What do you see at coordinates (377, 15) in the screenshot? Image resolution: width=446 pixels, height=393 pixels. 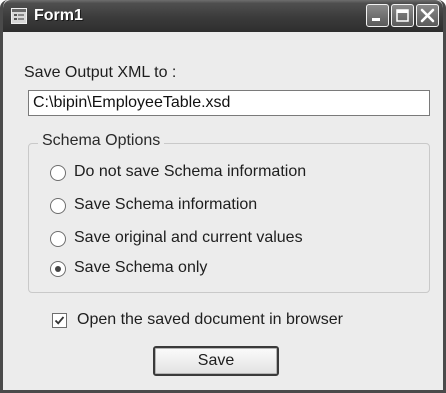 I see `minimize-button` at bounding box center [377, 15].